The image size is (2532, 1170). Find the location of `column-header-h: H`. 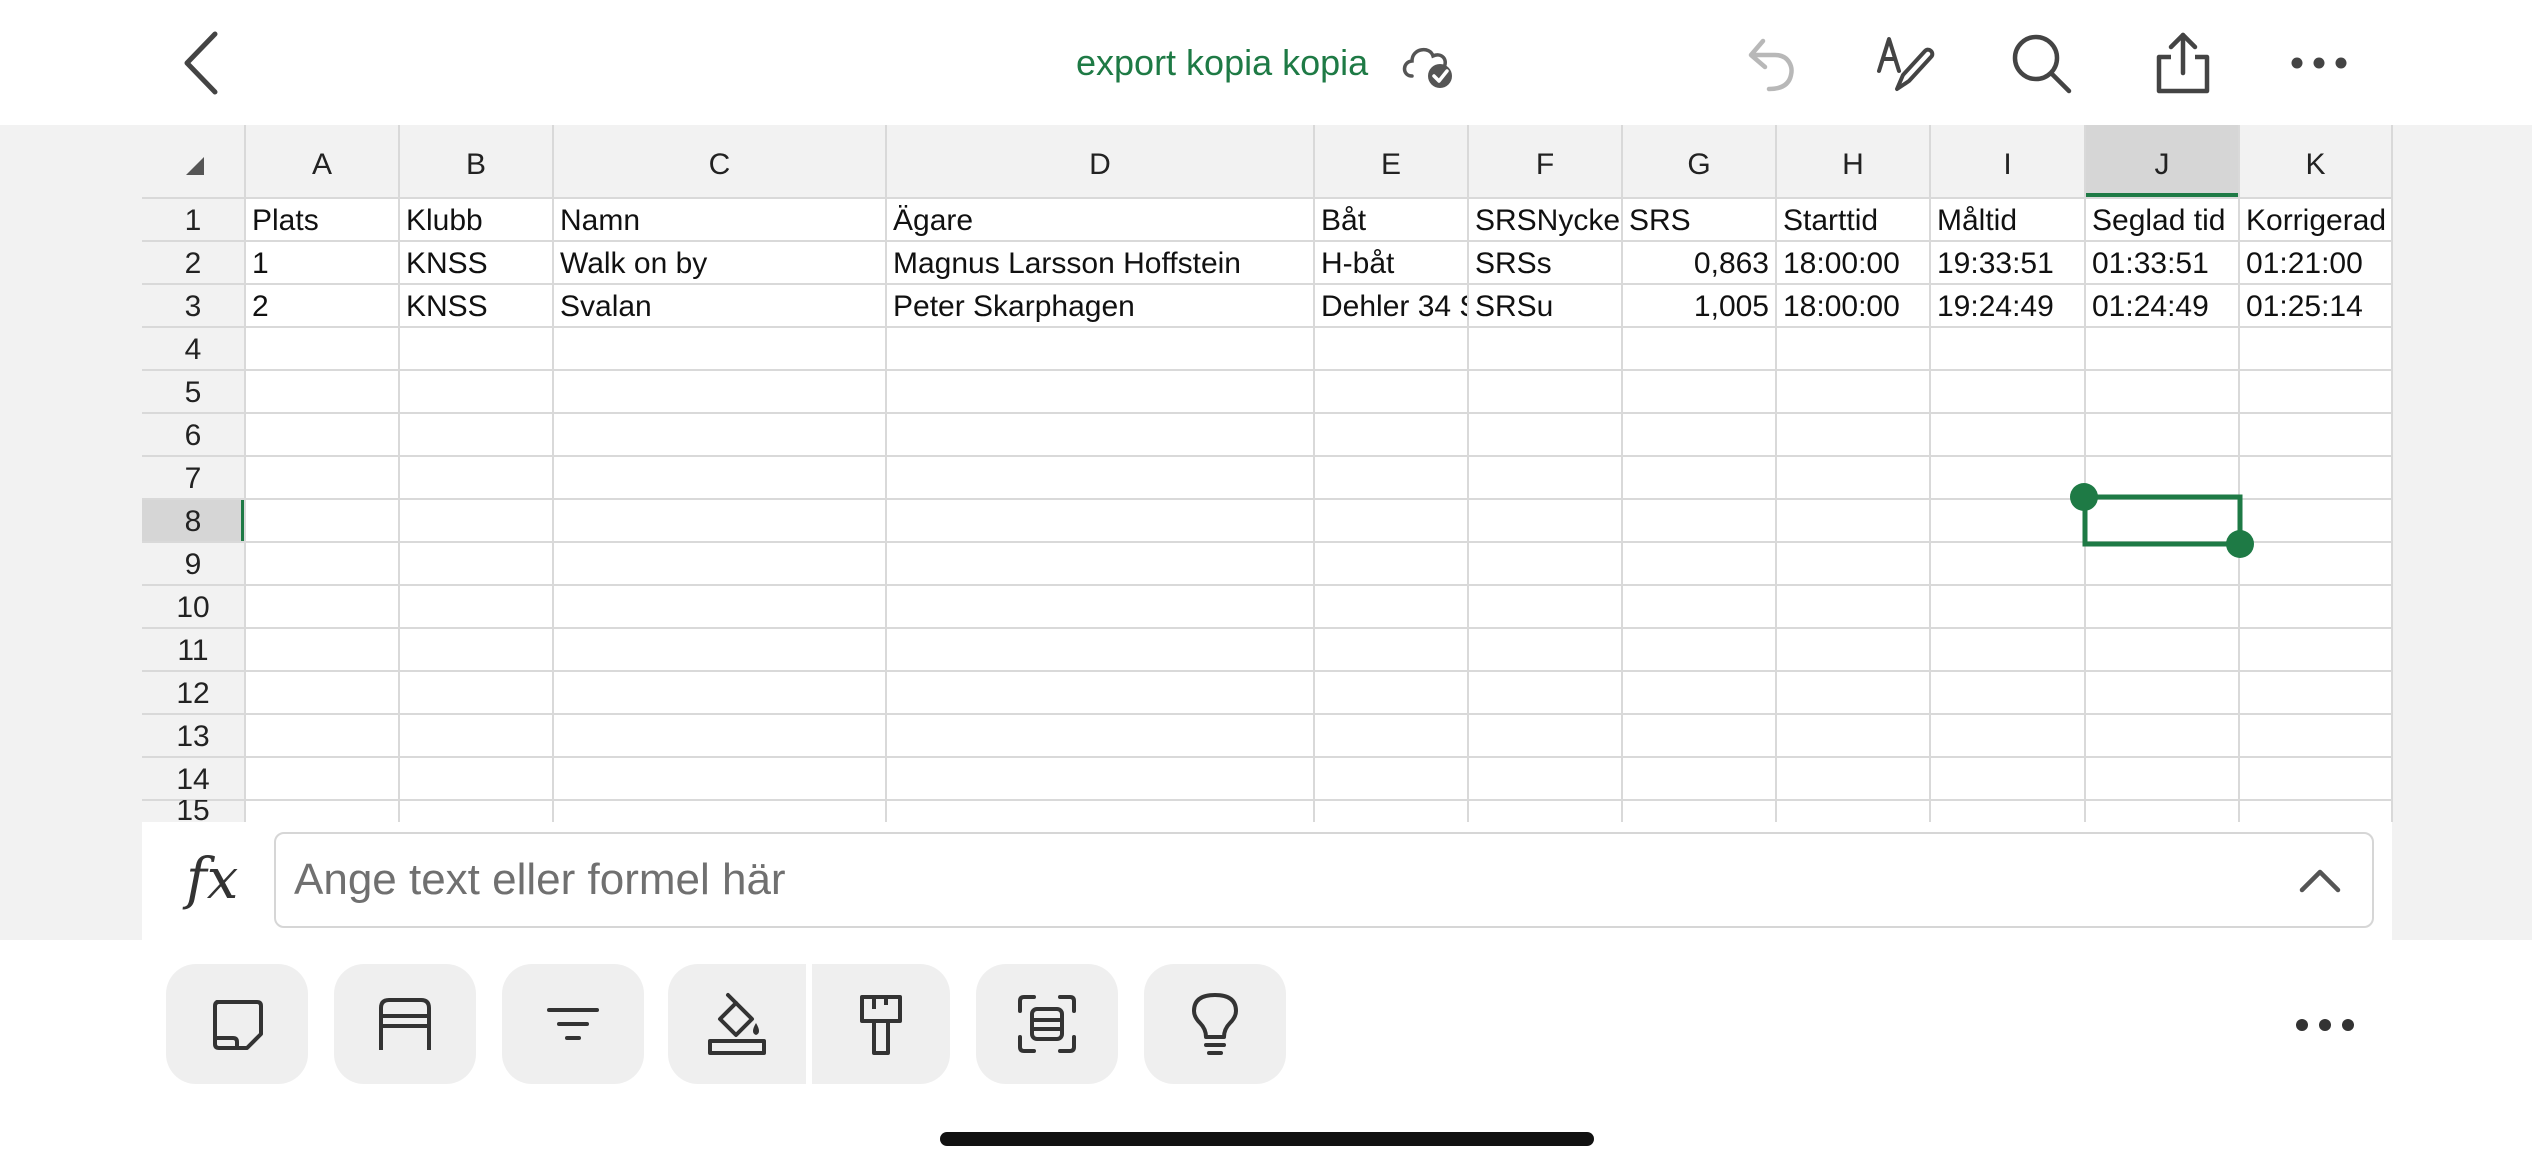

column-header-h: H is located at coordinates (1853, 161).